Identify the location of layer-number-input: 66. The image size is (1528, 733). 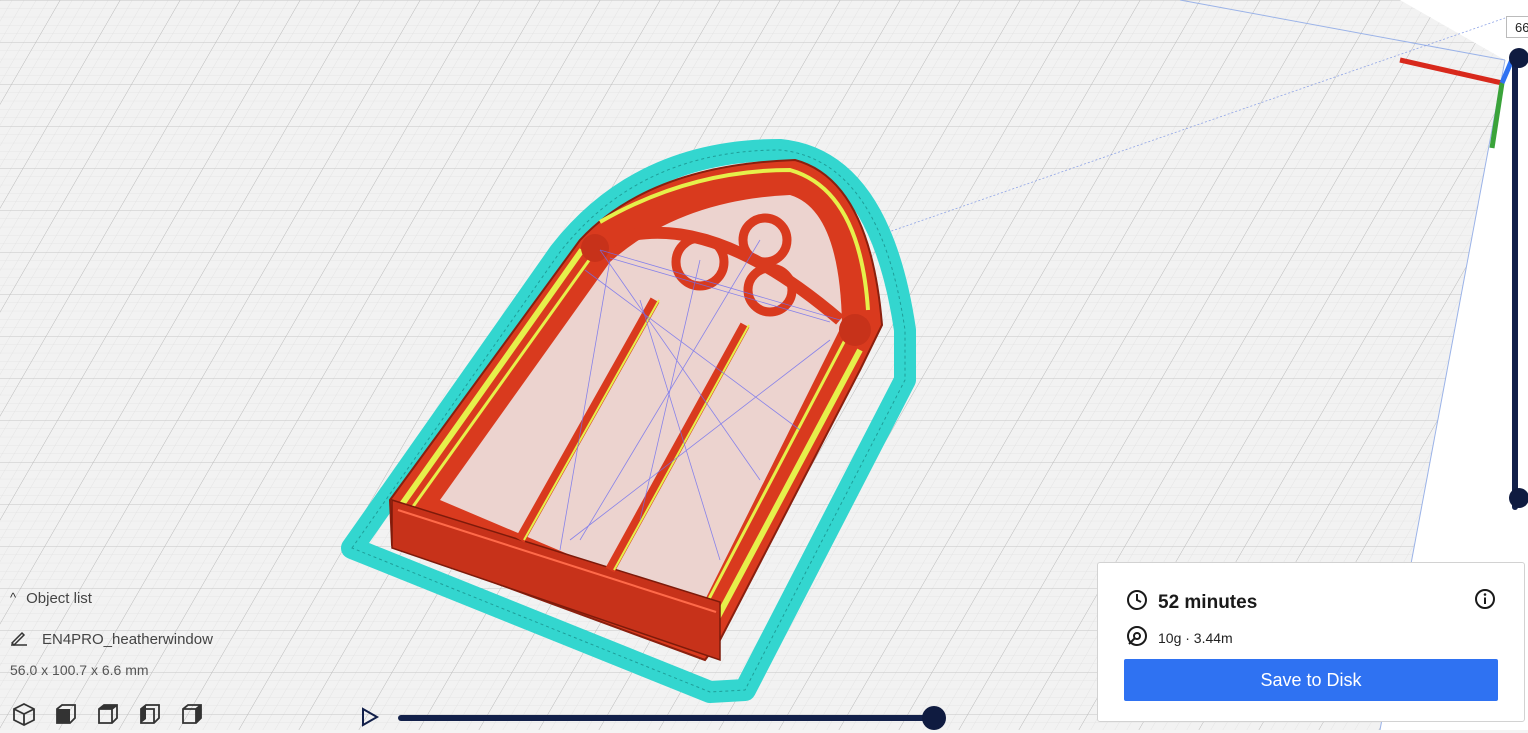
(1517, 27).